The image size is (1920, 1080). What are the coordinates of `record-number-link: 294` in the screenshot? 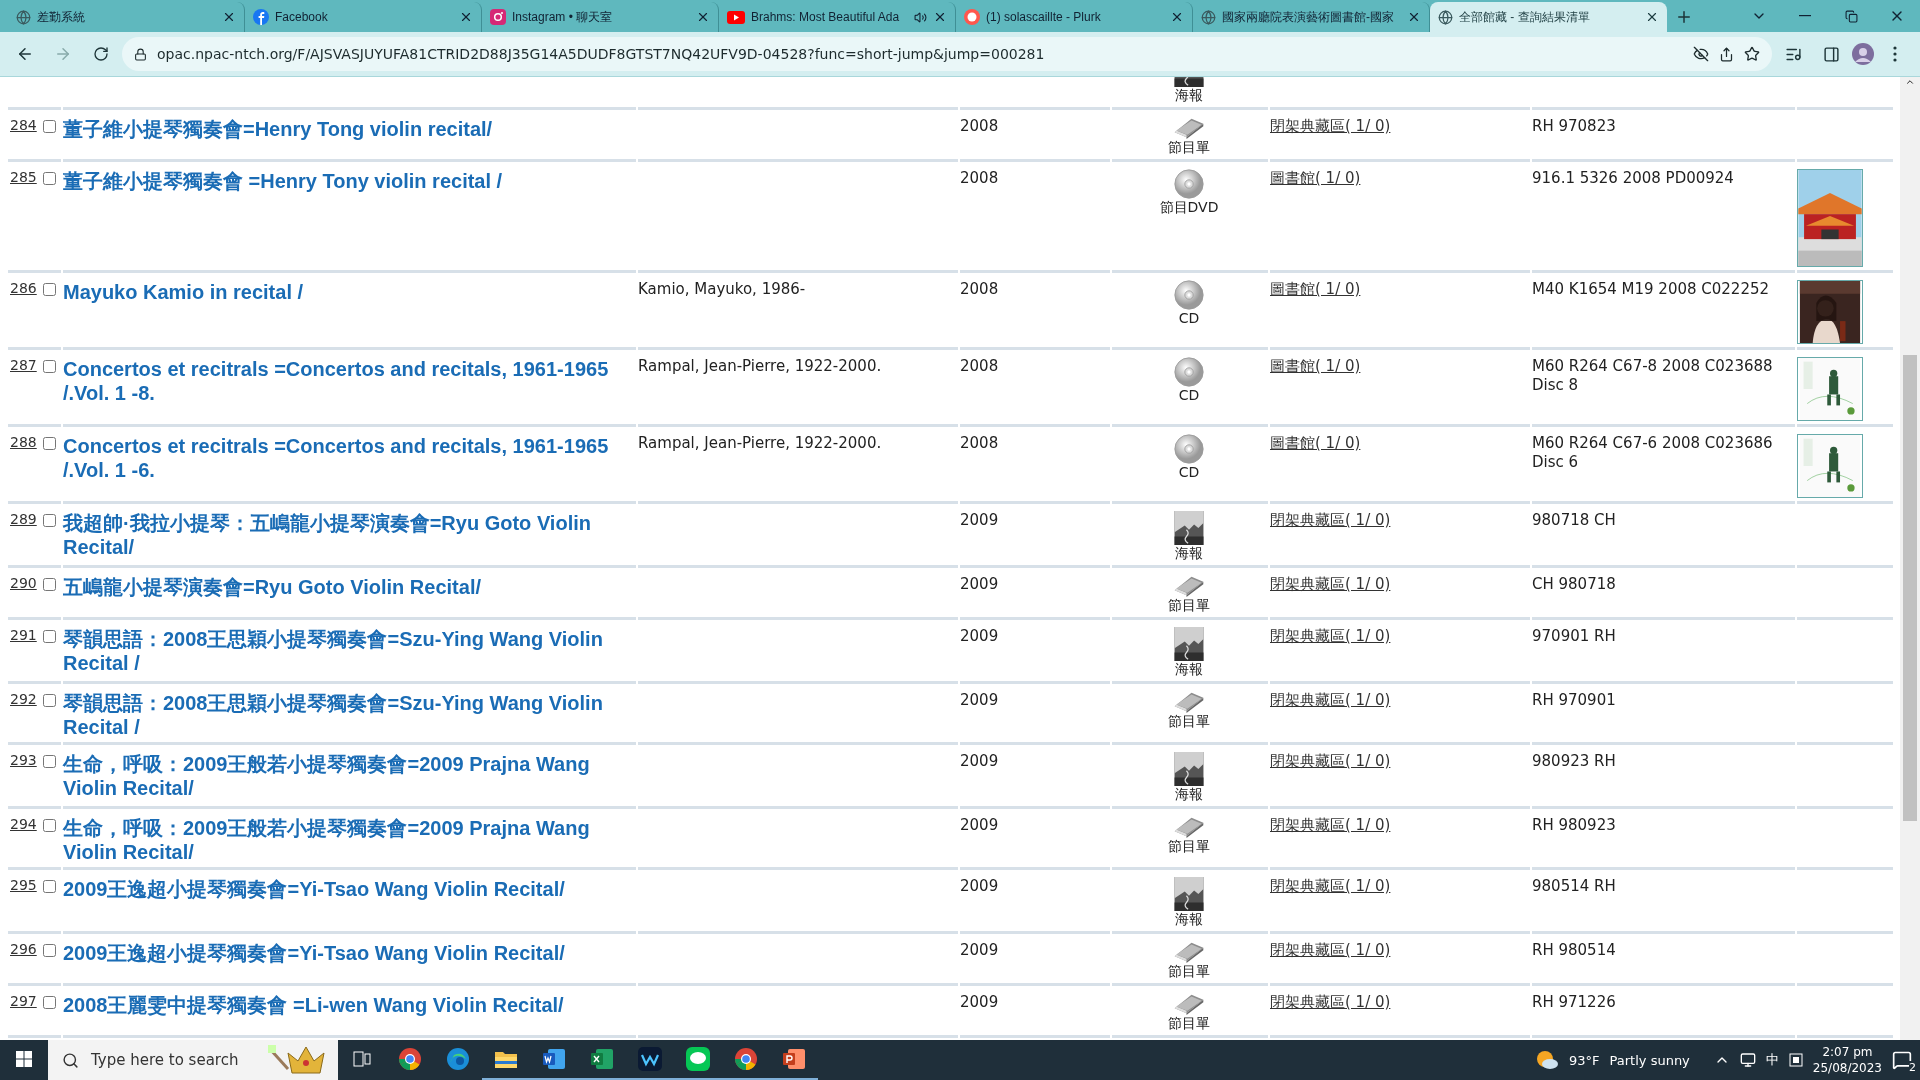 It's located at (23, 824).